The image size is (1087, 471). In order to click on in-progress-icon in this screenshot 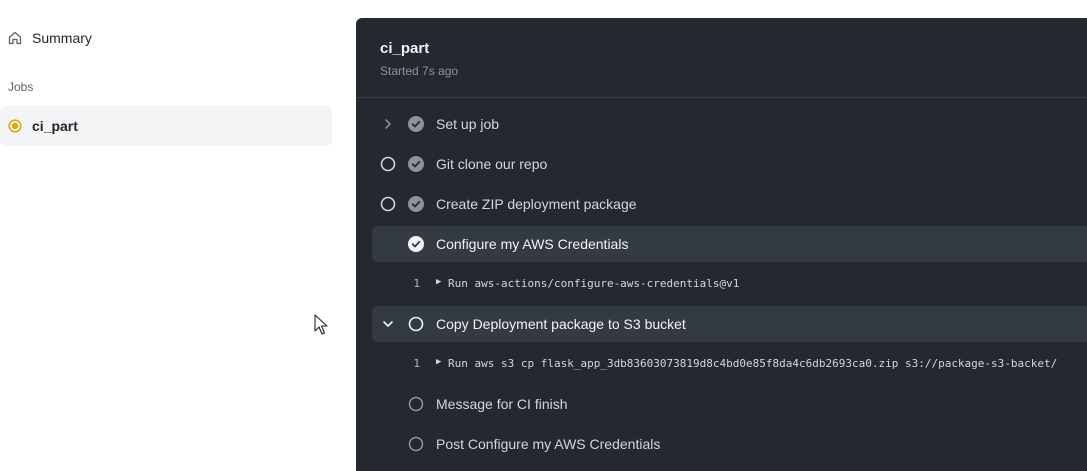, I will do `click(15, 126)`.